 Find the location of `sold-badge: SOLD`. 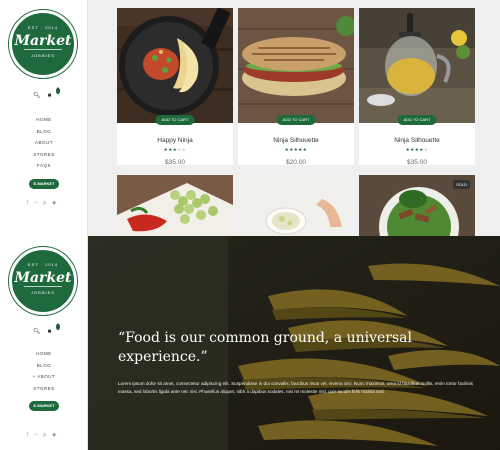

sold-badge: SOLD is located at coordinates (461, 184).